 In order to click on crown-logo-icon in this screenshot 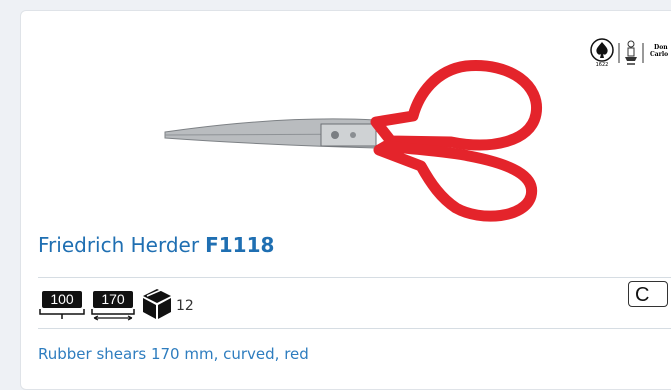, I will do `click(631, 52)`.